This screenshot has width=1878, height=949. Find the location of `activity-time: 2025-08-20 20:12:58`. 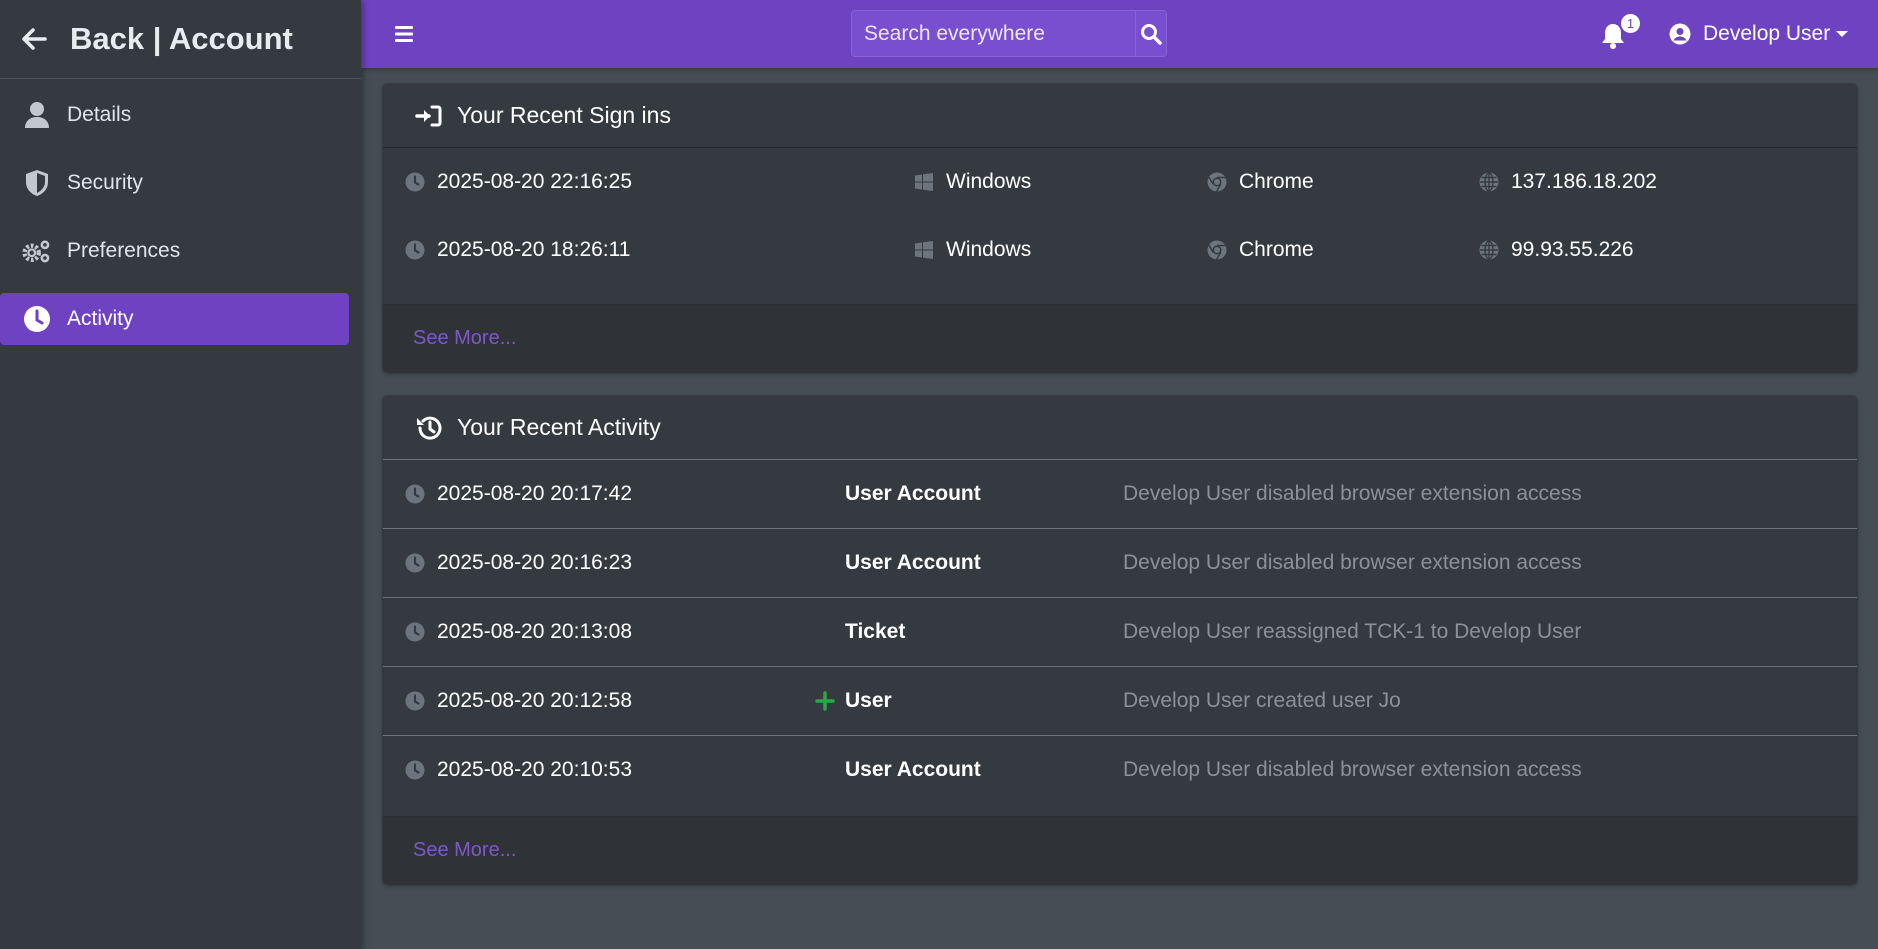

activity-time: 2025-08-20 20:12:58 is located at coordinates (518, 701).